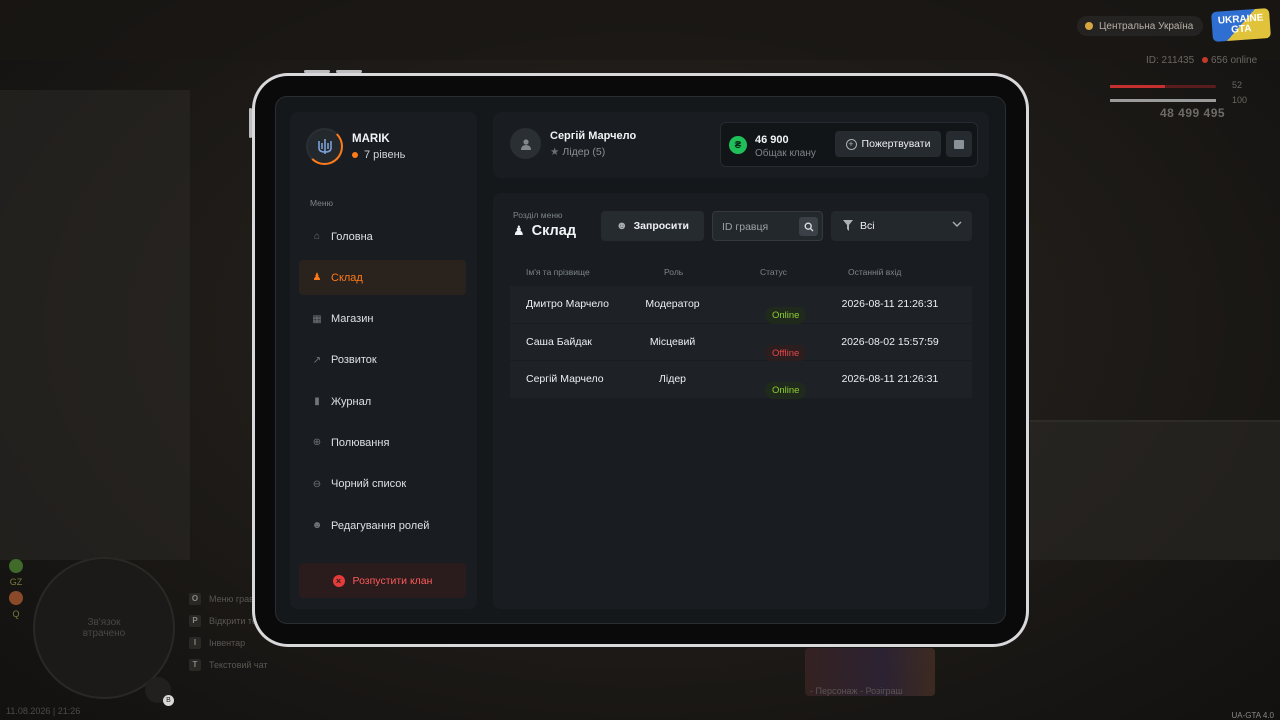  I want to click on profile-level: 7 рівень, so click(378, 155).